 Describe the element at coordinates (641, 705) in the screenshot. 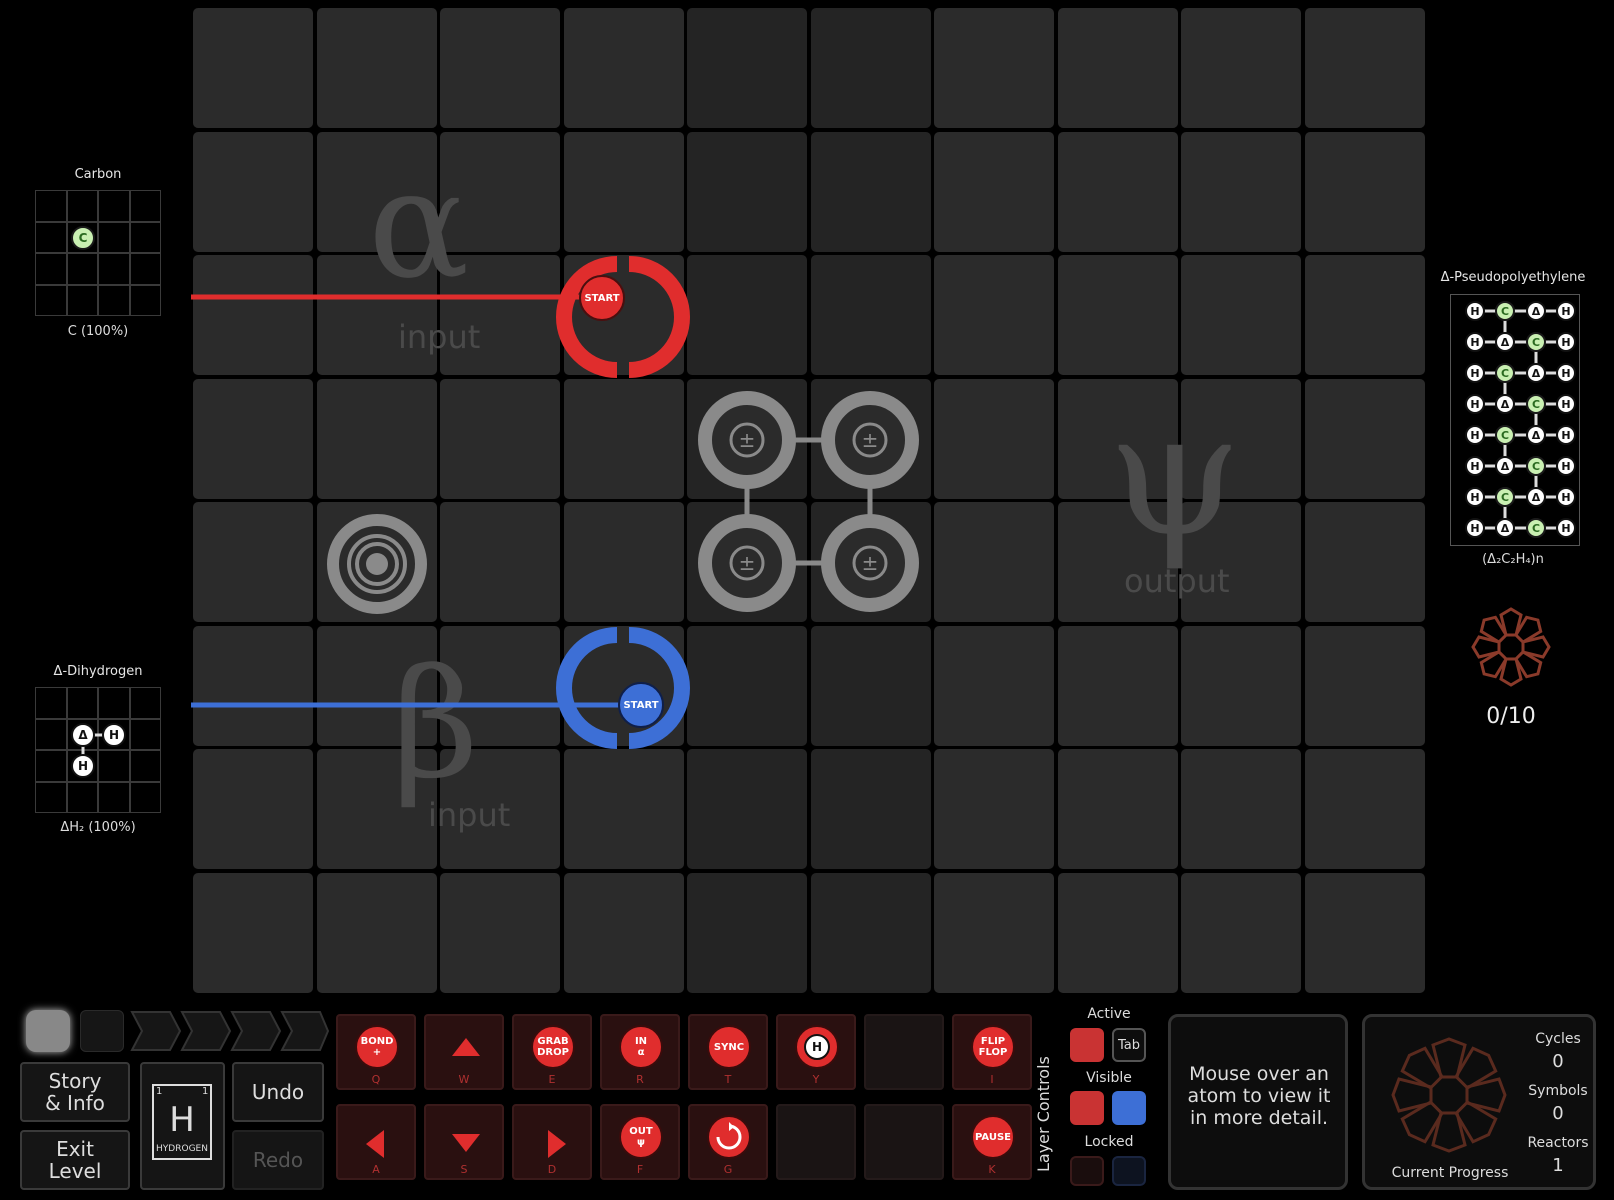

I see `blue-start-marker: START` at that location.